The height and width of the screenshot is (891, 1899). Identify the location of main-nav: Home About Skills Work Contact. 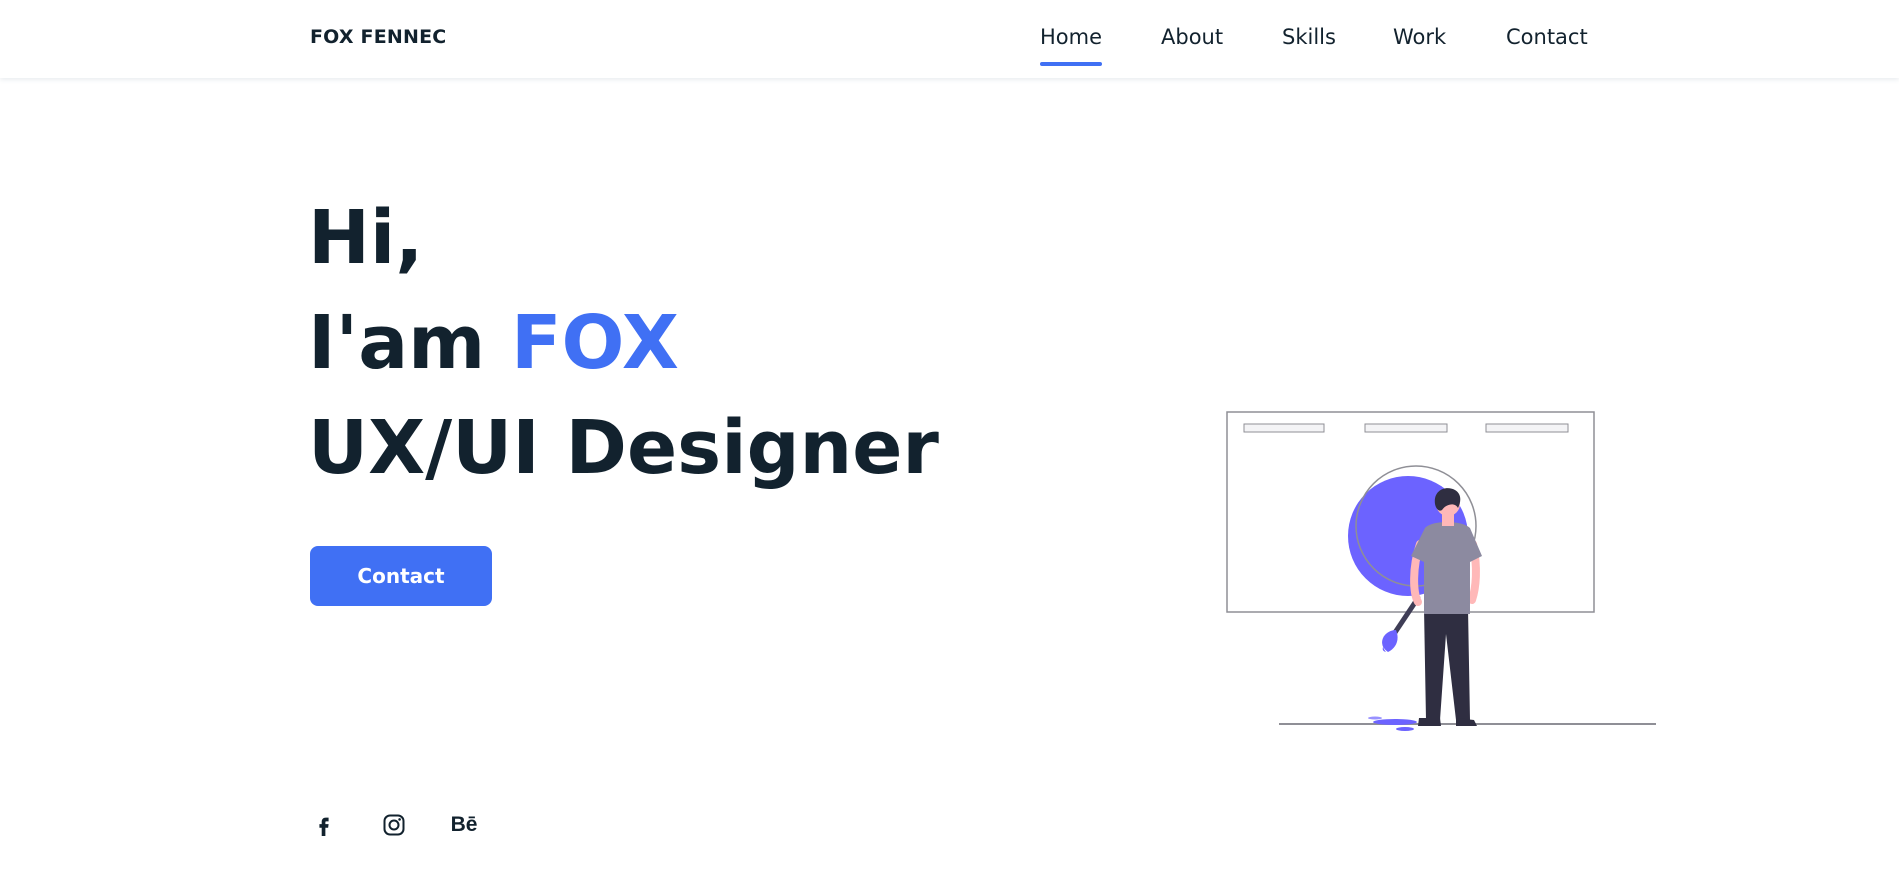
(949, 50).